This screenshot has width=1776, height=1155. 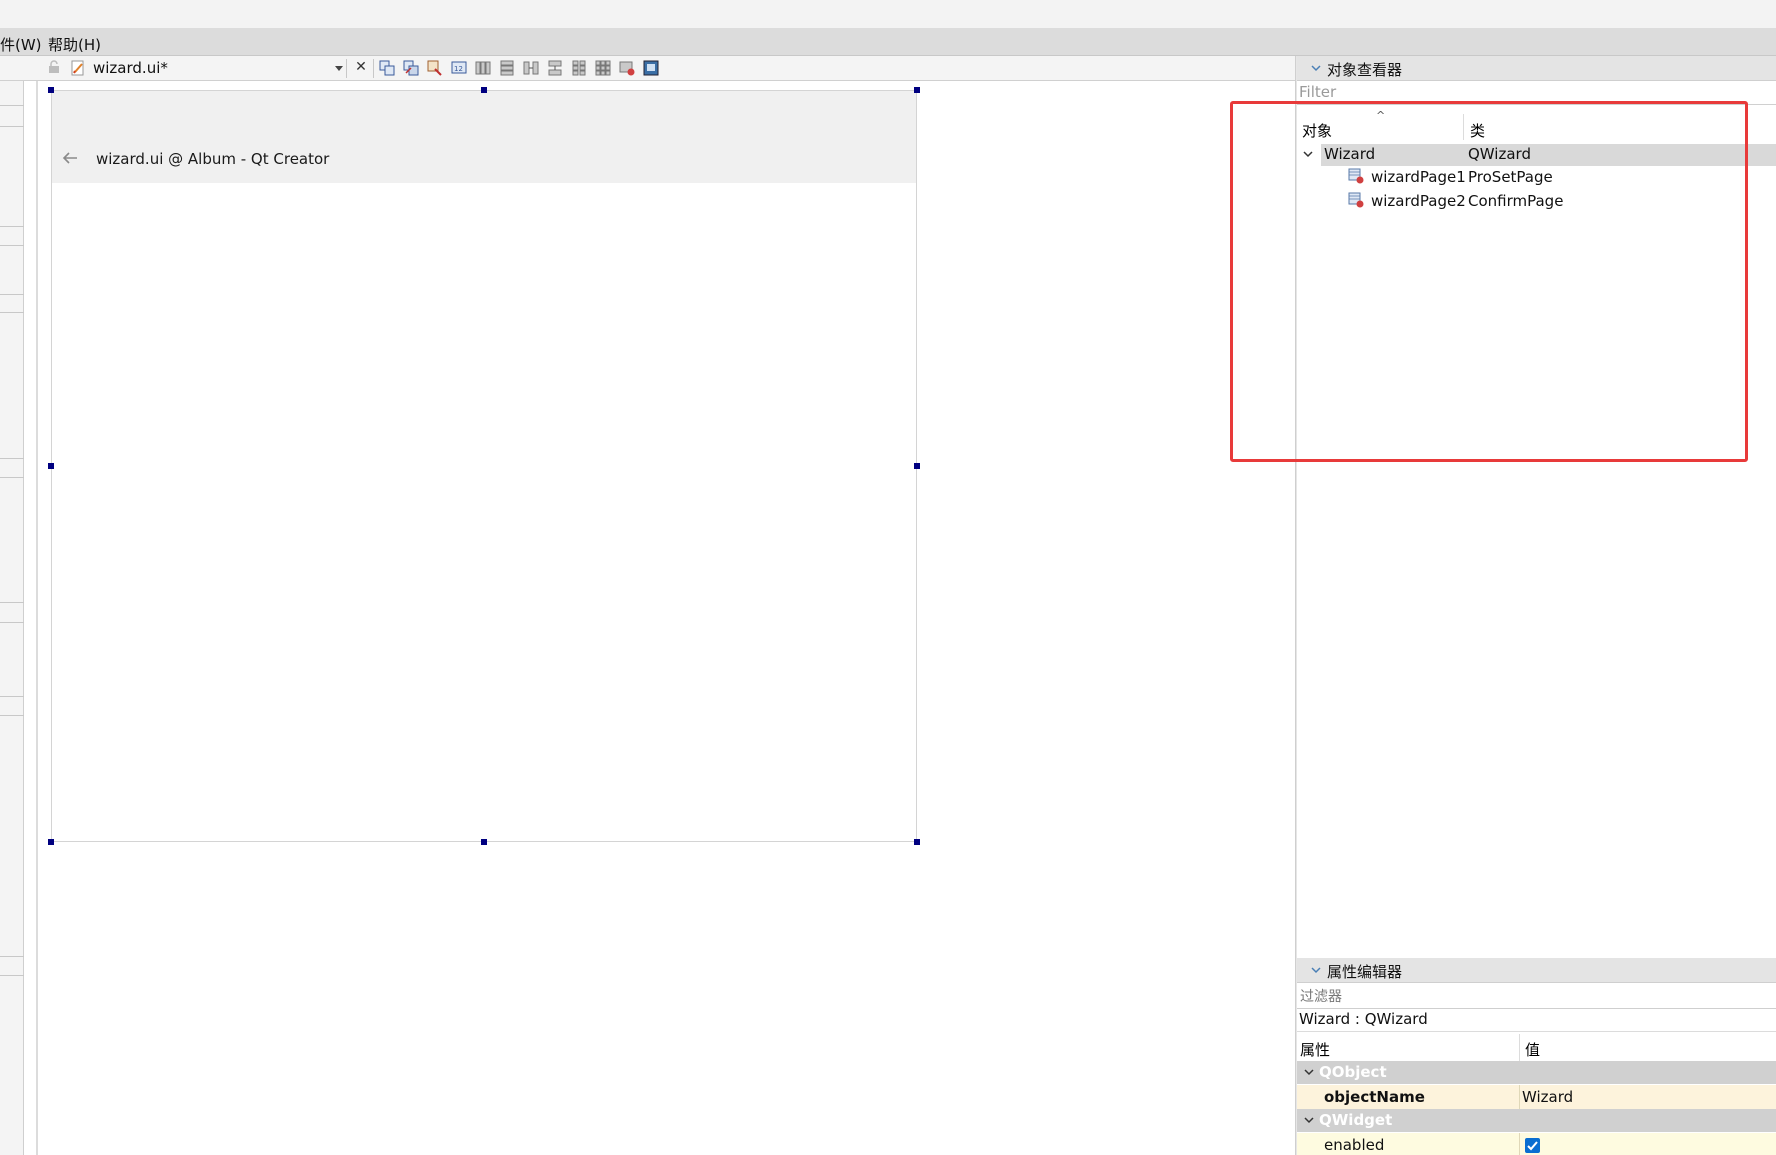 I want to click on wizard-title-bar, so click(x=484, y=137).